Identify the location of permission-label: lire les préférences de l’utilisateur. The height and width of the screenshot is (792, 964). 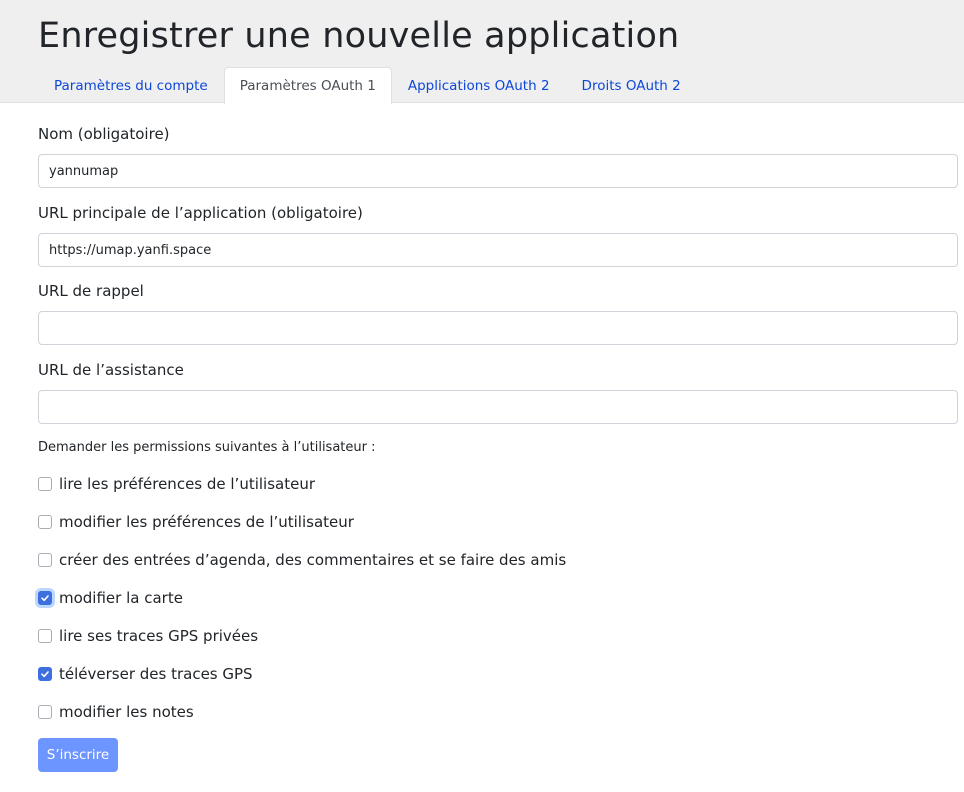
(187, 484).